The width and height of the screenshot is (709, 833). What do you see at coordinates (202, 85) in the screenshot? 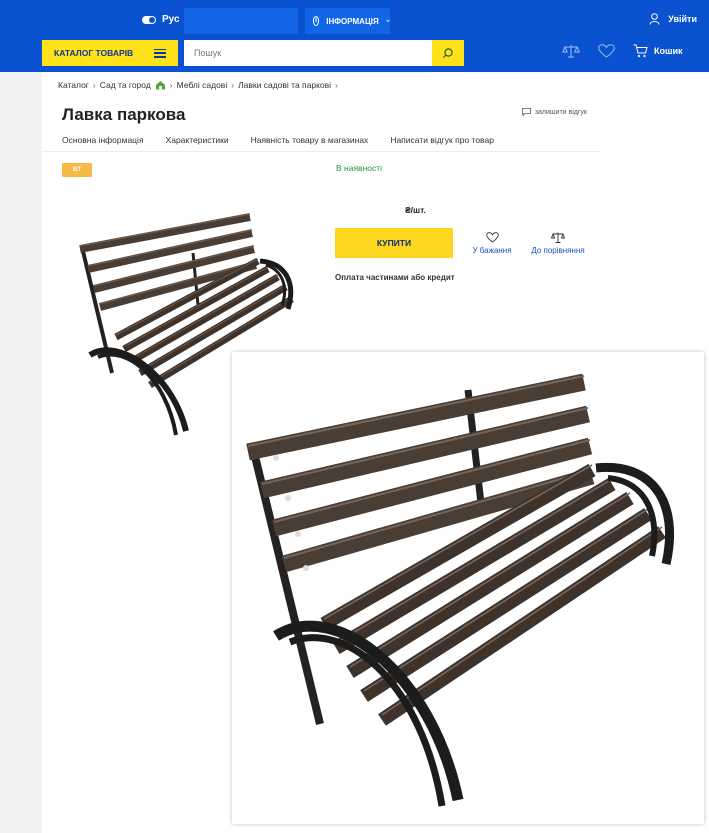
I see `breadcrumb-item: Меблі садові` at bounding box center [202, 85].